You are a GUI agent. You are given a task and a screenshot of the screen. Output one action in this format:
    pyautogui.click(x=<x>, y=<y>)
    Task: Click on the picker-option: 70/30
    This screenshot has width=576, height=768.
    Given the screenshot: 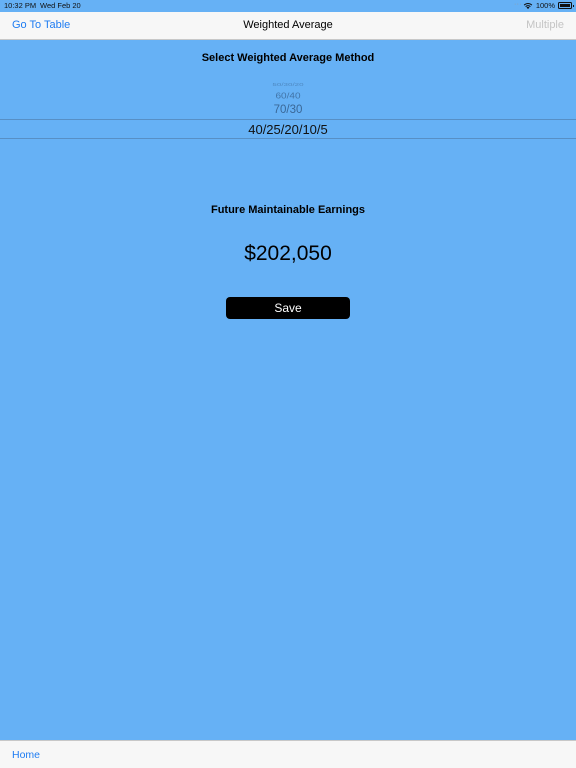 What is the action you would take?
    pyautogui.click(x=288, y=110)
    